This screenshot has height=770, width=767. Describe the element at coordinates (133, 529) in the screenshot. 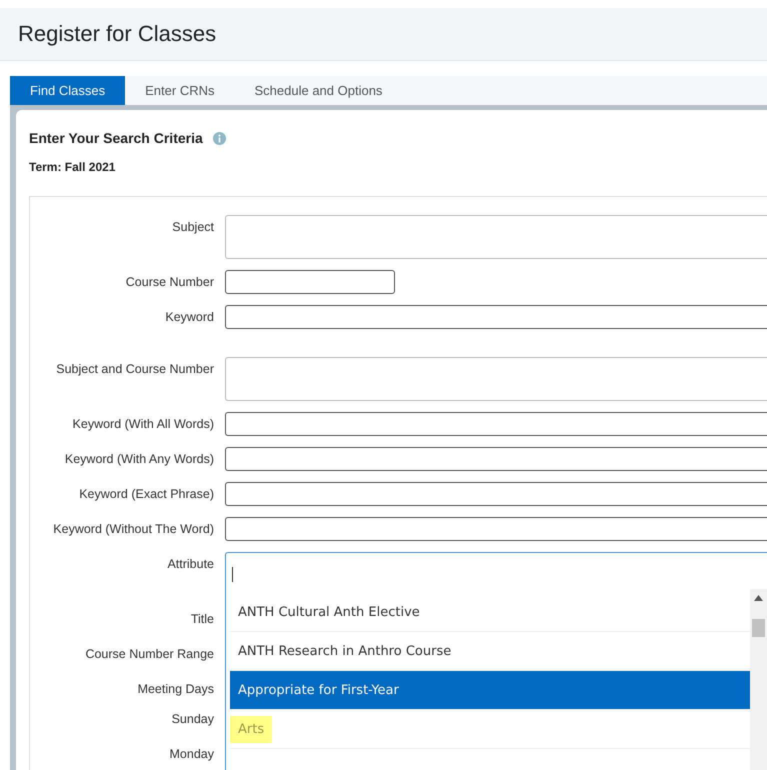

I see `field-label: Keyword (Without The Word)` at that location.